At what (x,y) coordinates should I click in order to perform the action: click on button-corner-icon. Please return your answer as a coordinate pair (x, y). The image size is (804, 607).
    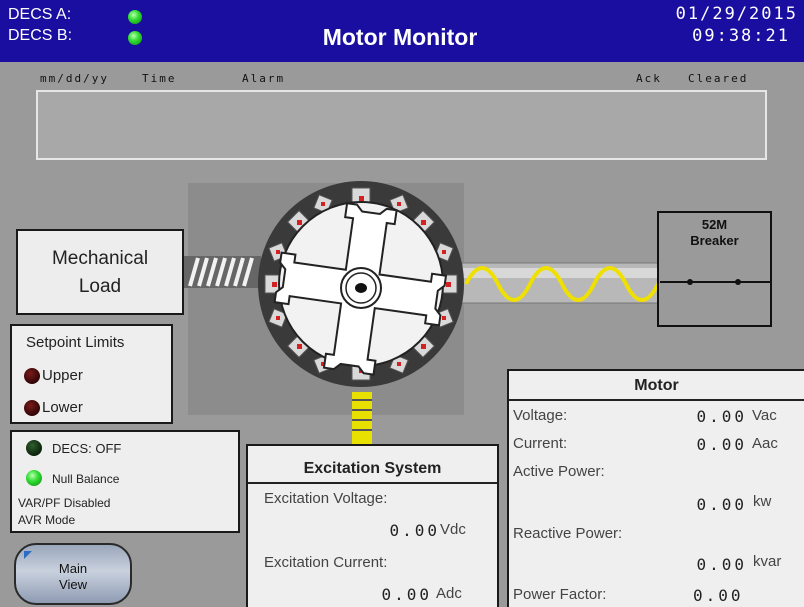
    Looking at the image, I should click on (28, 555).